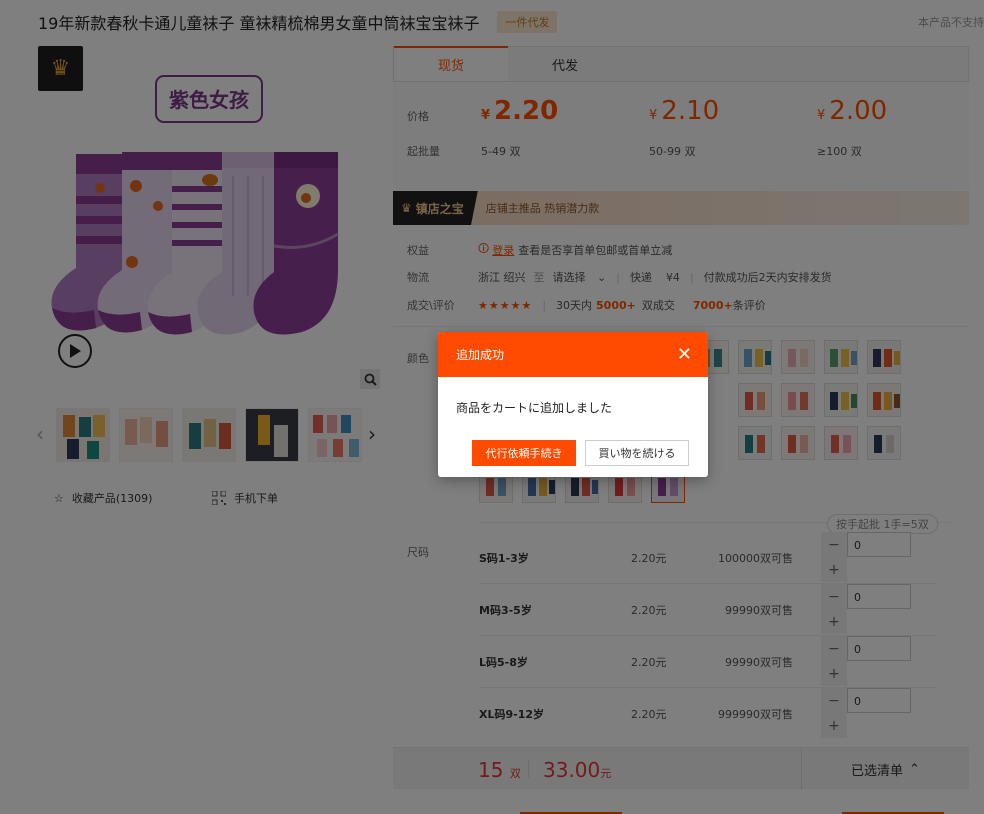 Image resolution: width=984 pixels, height=814 pixels. I want to click on close-icon: ✕, so click(684, 354).